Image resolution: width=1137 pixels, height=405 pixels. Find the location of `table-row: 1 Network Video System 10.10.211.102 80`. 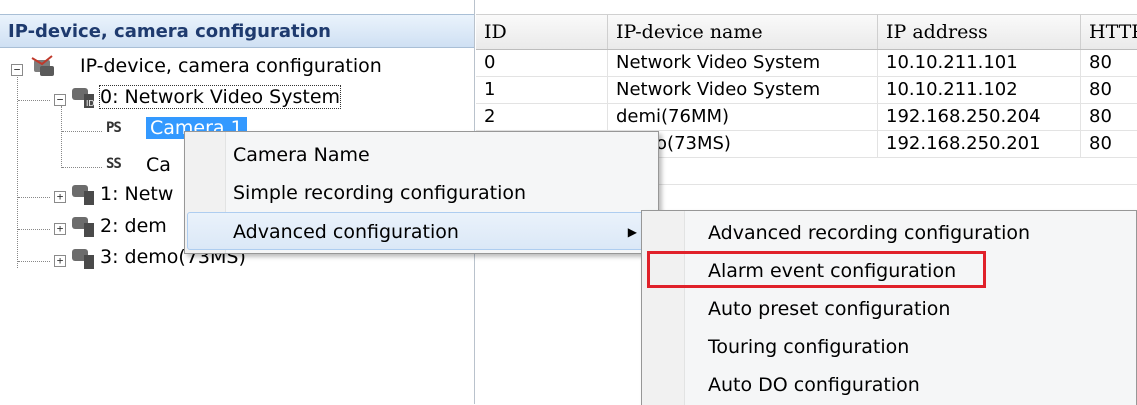

table-row: 1 Network Video System 10.10.211.102 80 is located at coordinates (806, 90).